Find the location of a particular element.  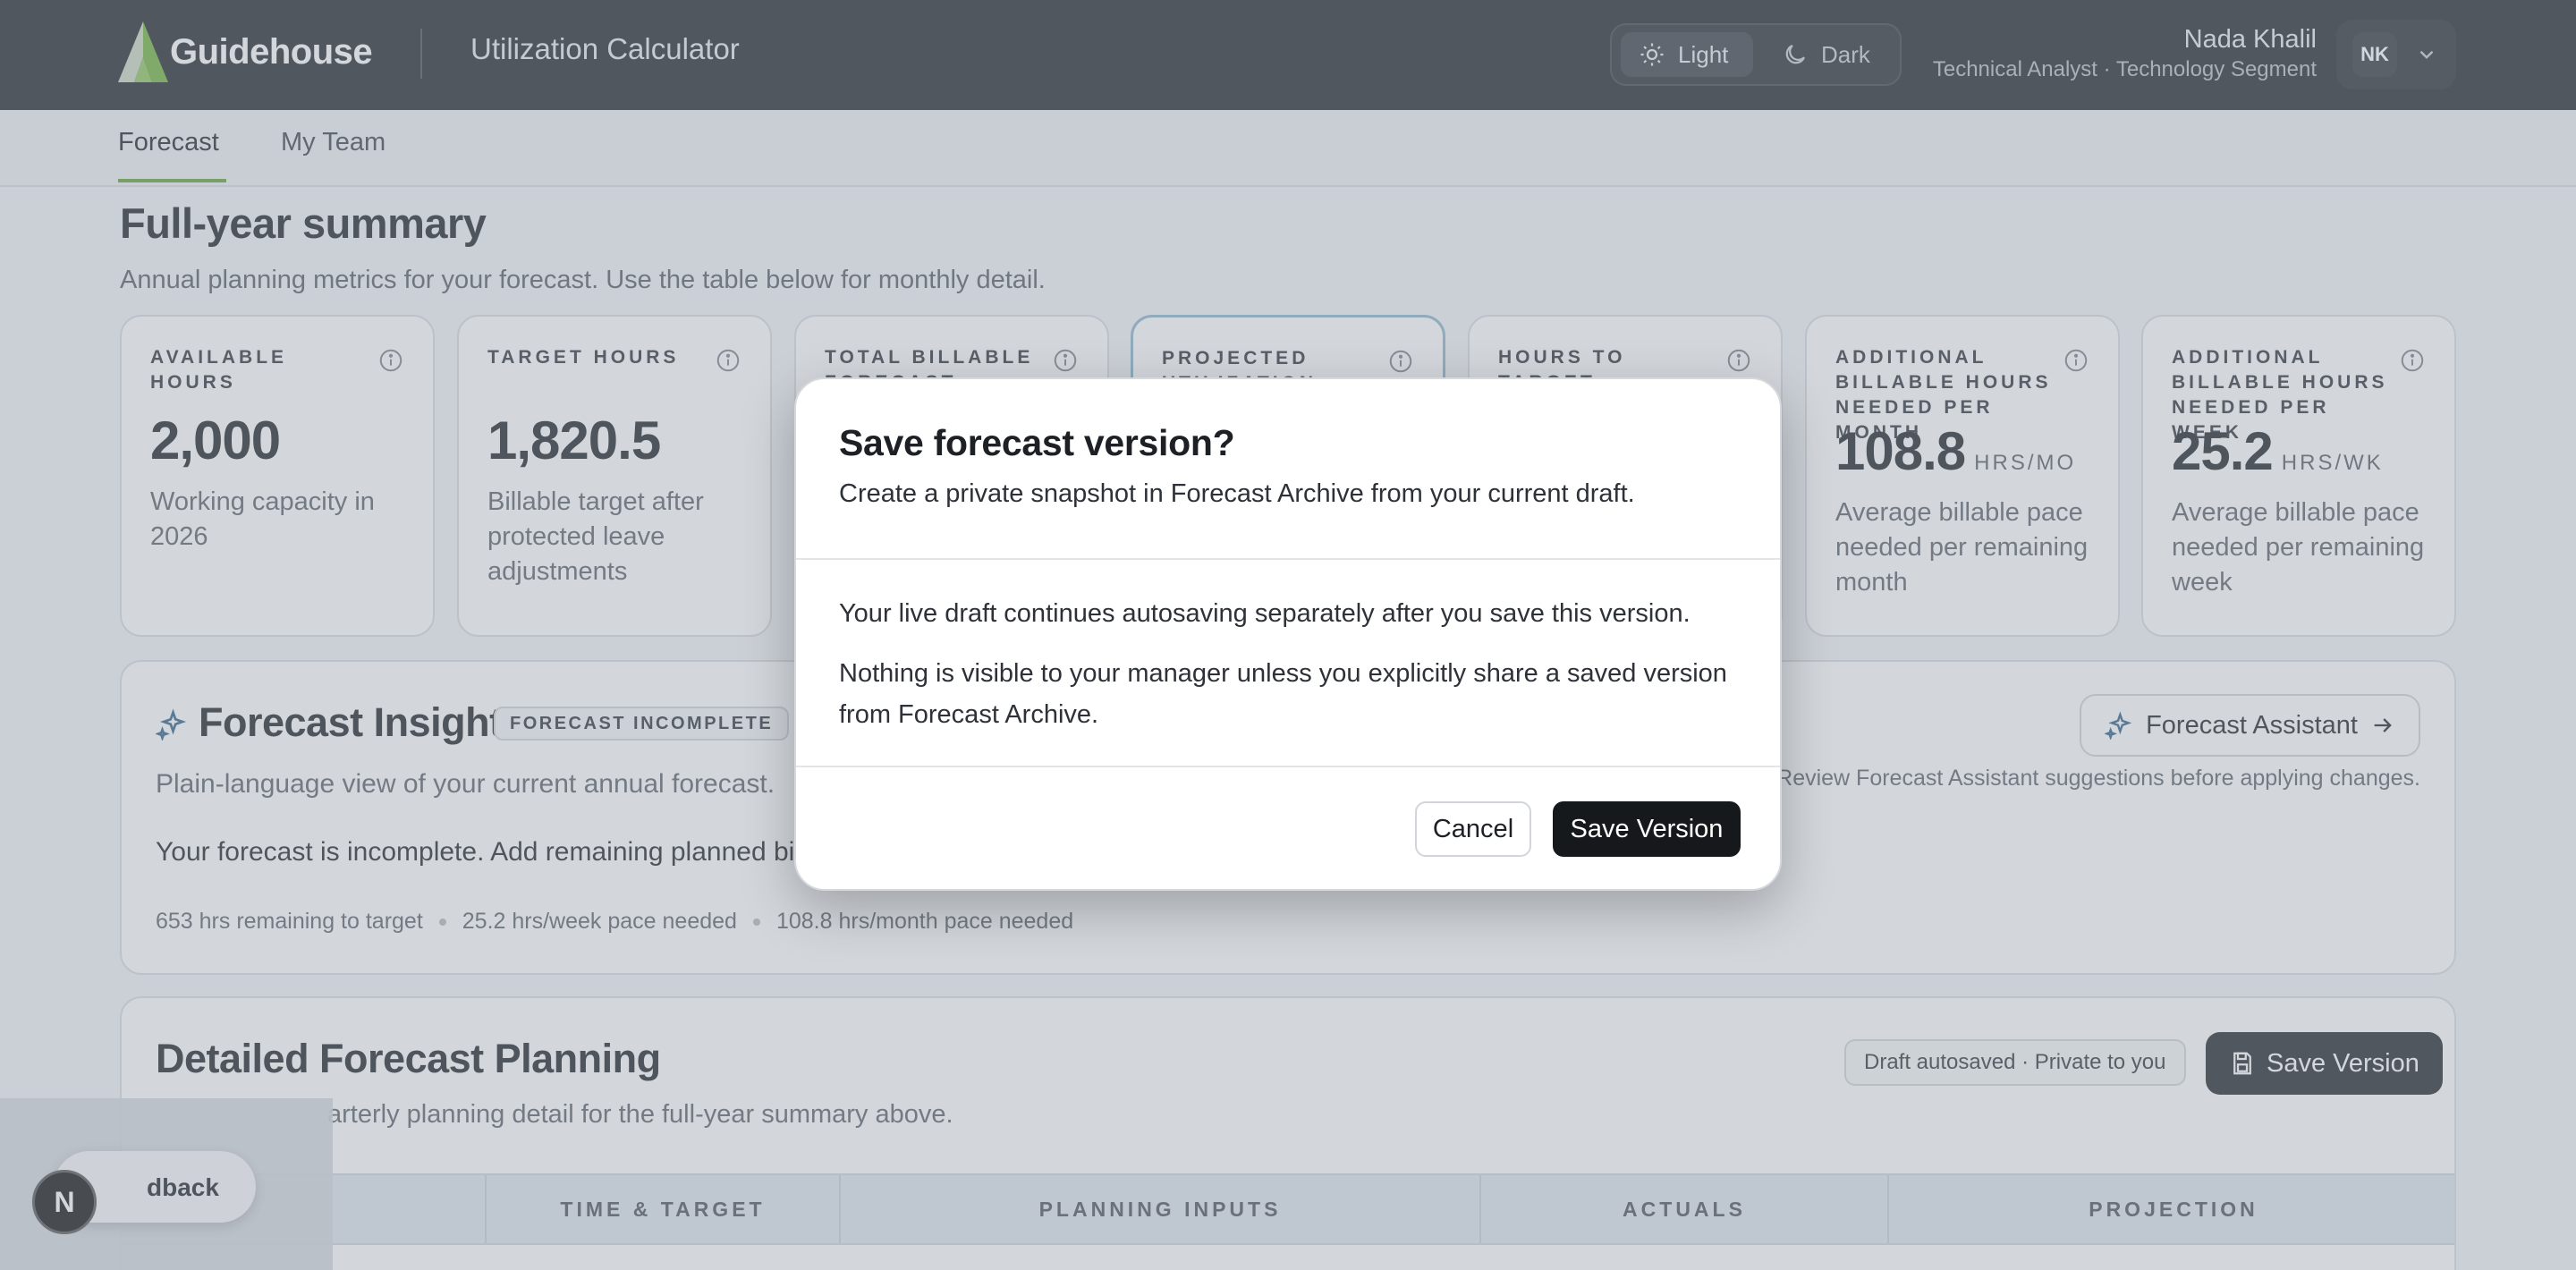

confirm-save-version-button: Save Version is located at coordinates (1647, 829).